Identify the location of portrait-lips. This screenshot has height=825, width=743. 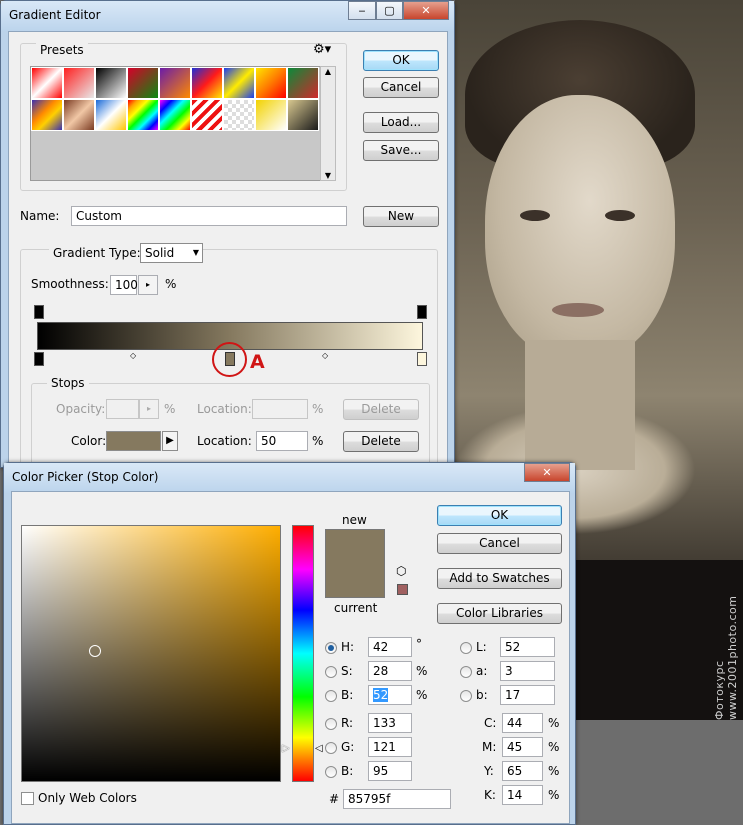
(578, 310).